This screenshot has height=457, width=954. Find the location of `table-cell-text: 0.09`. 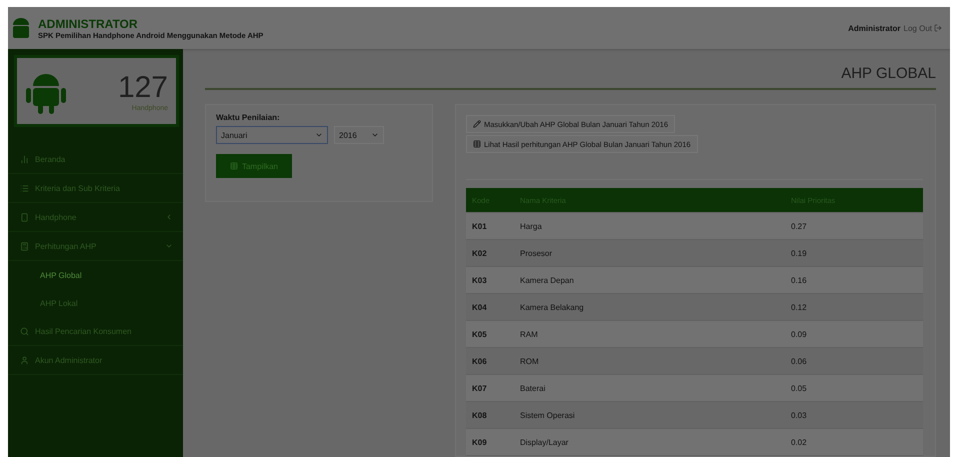

table-cell-text: 0.09 is located at coordinates (799, 334).